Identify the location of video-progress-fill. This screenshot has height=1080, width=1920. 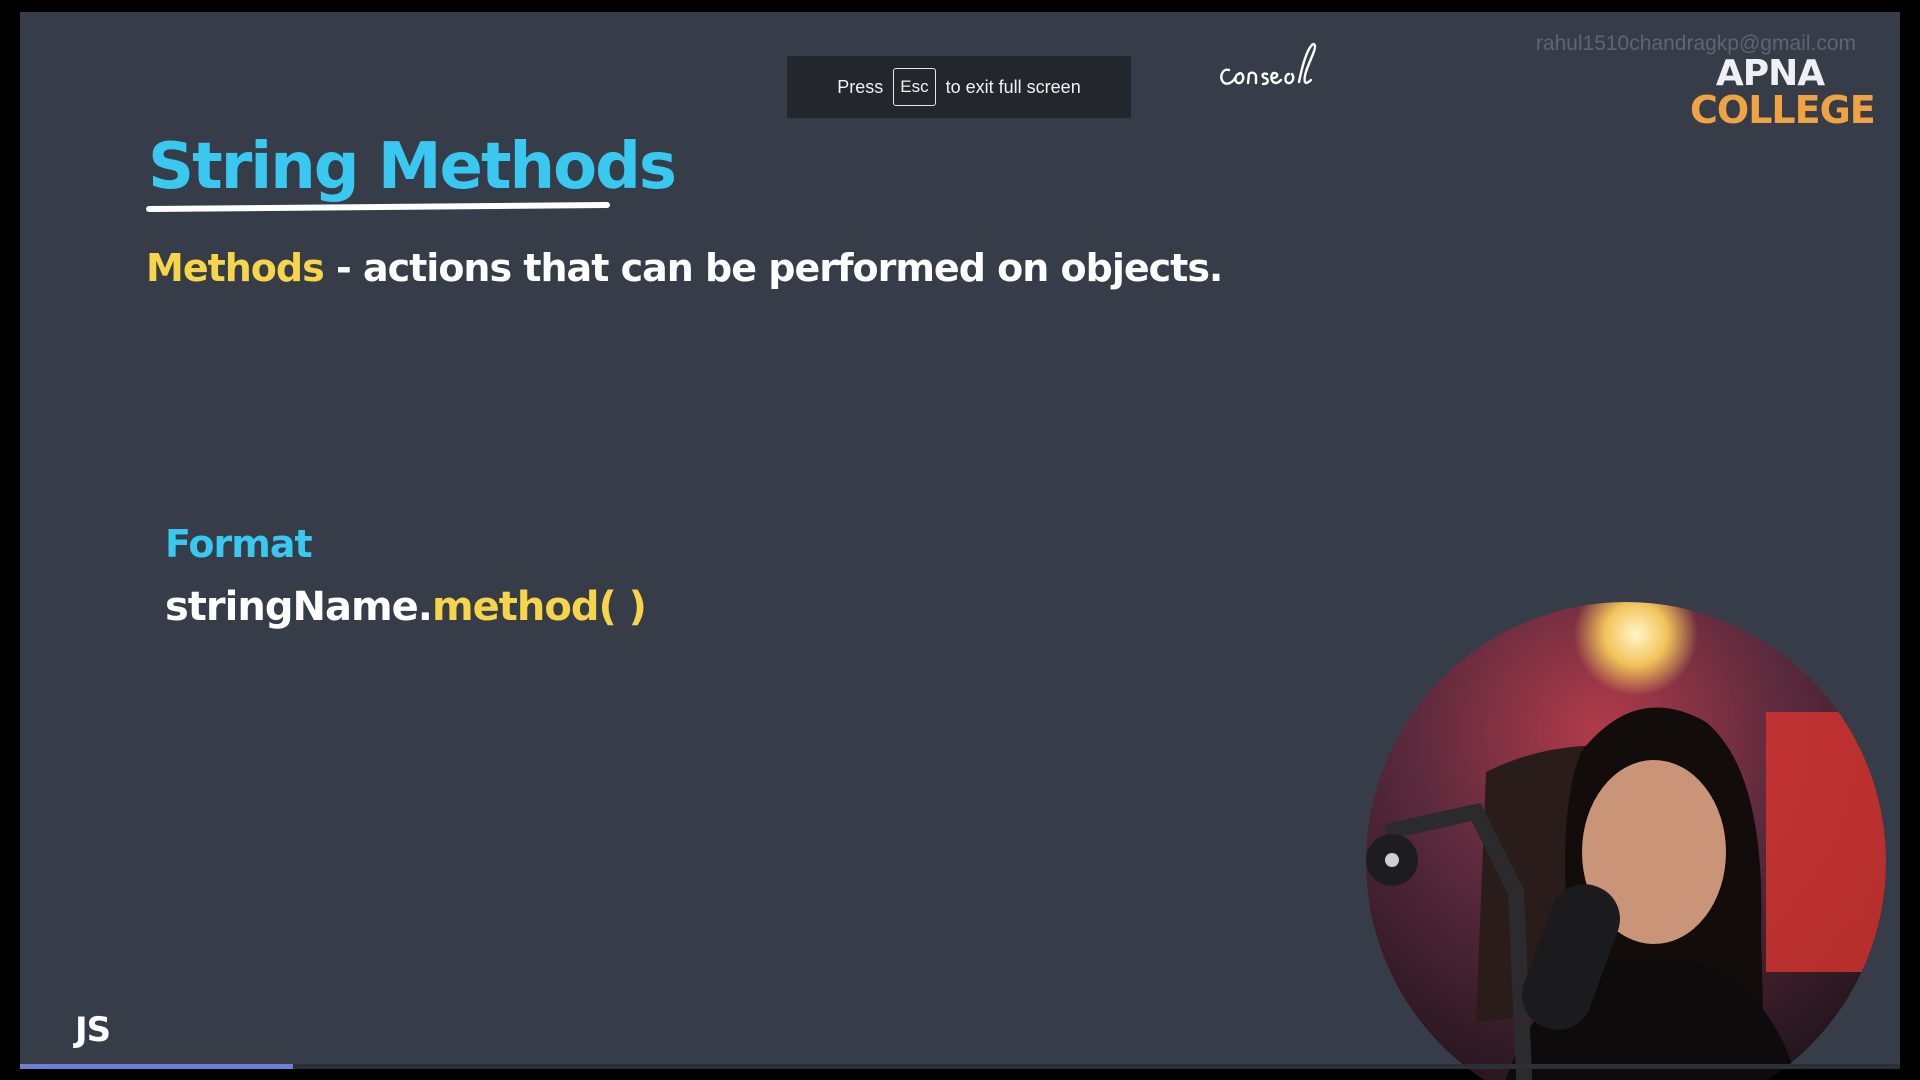
(156, 1066).